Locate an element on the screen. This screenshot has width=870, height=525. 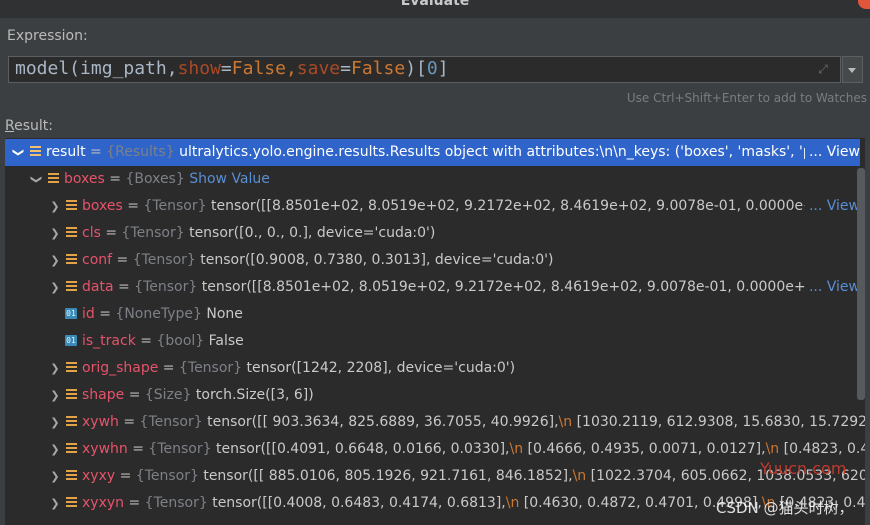
row-text: id = {NoneType} None is located at coordinates (162, 314).